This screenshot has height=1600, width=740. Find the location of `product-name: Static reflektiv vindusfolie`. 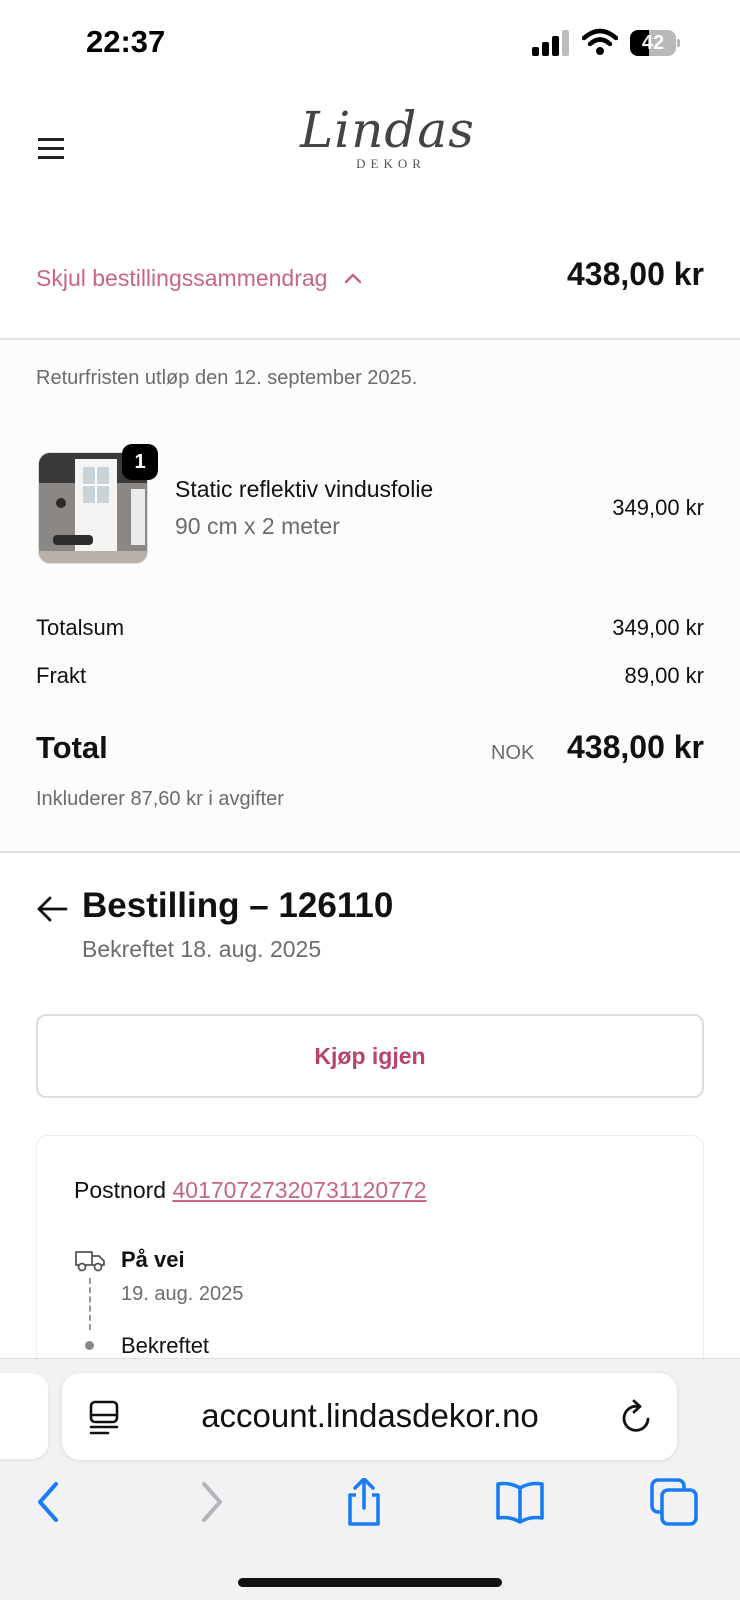

product-name: Static reflektiv vindusfolie is located at coordinates (304, 489).